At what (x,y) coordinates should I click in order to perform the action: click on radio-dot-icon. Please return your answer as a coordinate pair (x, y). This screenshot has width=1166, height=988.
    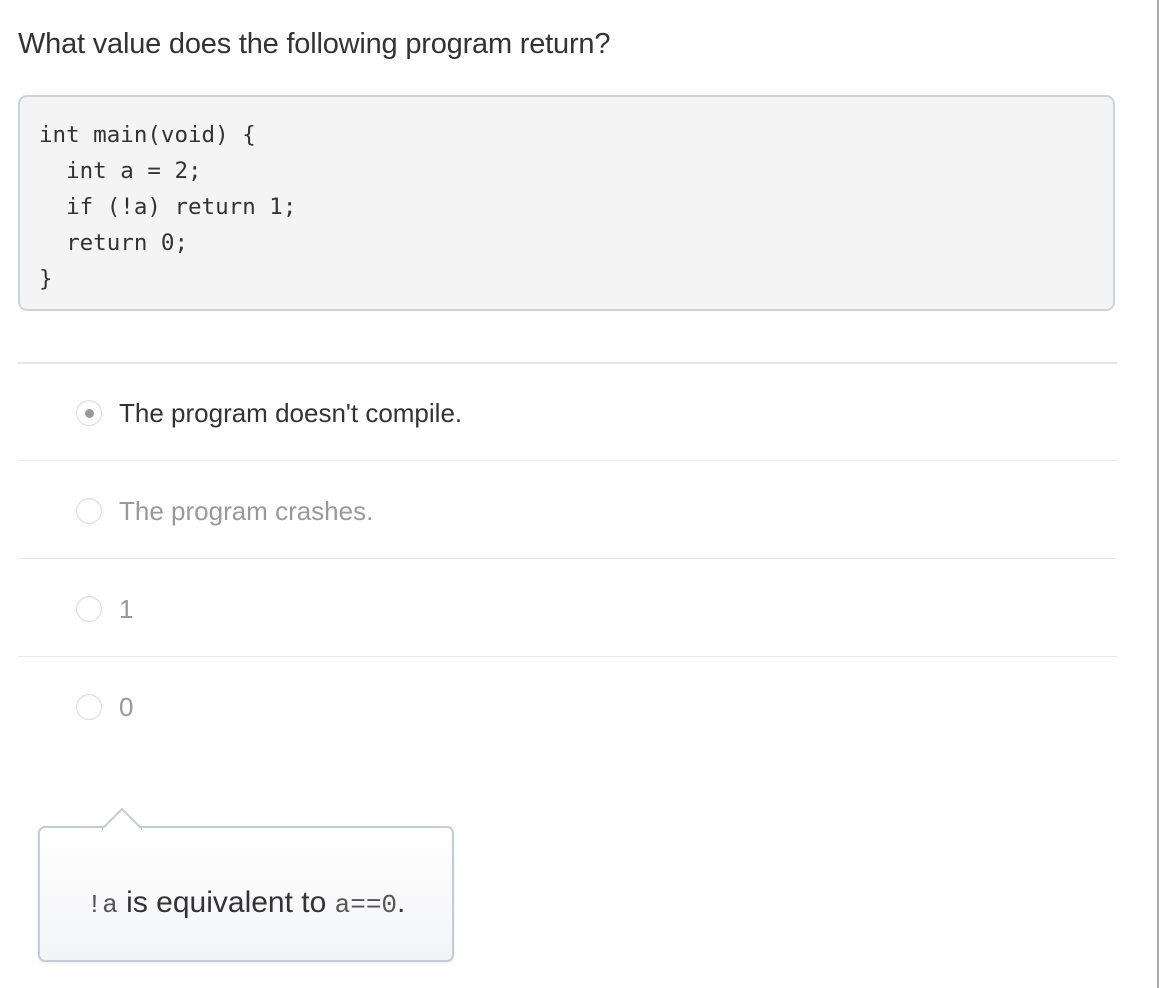
    Looking at the image, I should click on (89, 413).